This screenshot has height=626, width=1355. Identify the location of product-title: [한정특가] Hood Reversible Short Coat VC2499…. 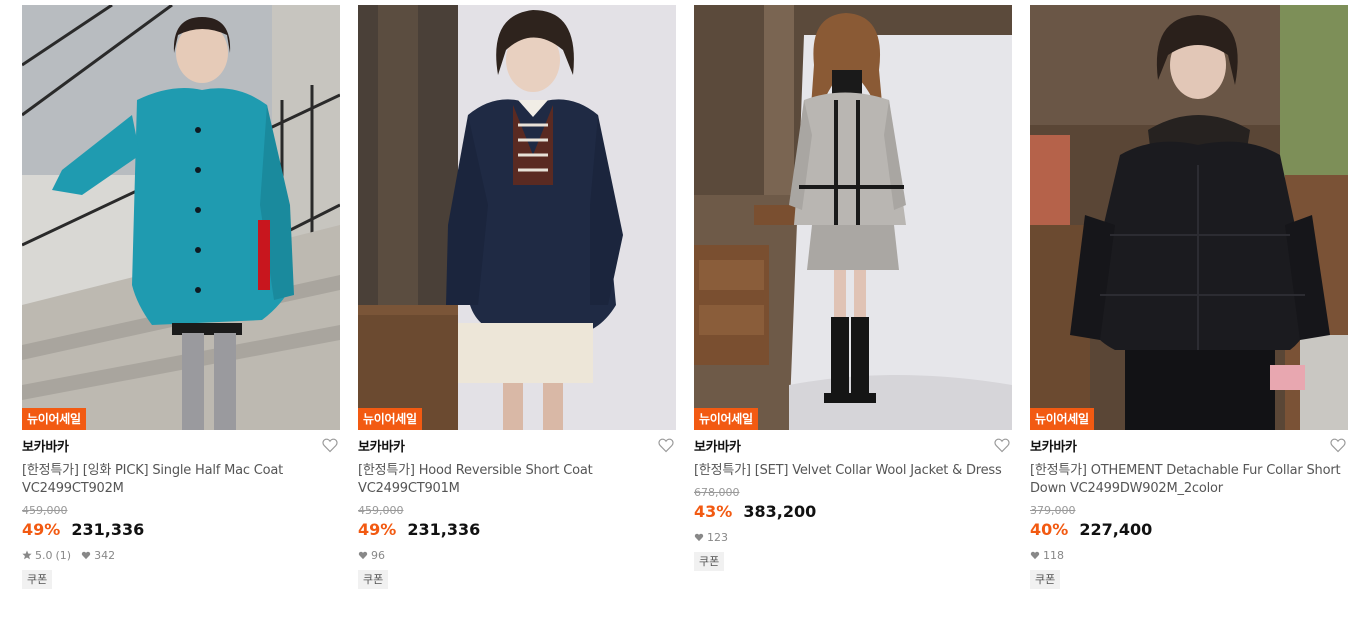
(517, 480).